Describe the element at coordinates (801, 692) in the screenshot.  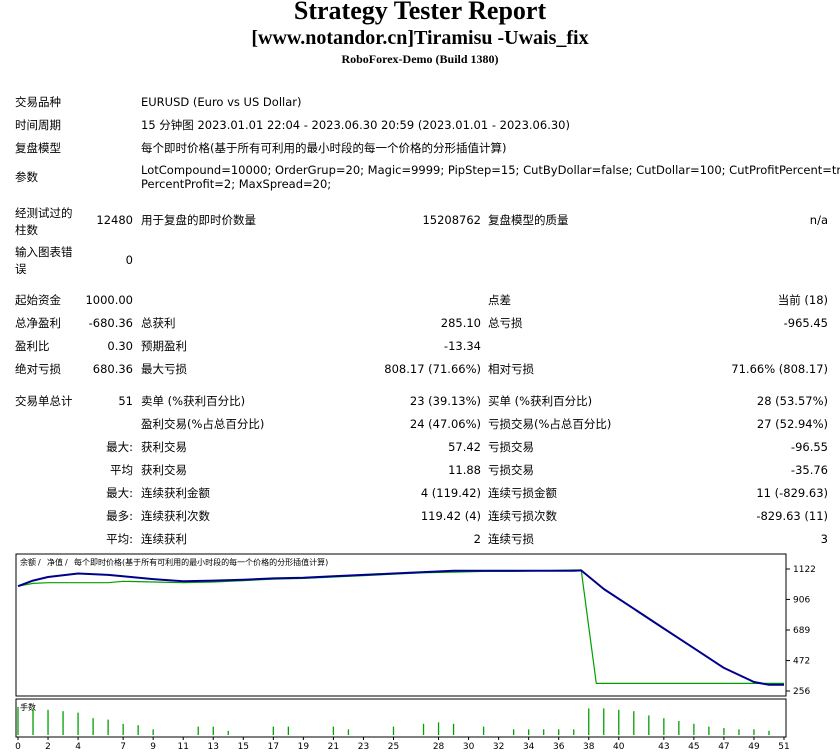
I see `y-tick-label: 256` at that location.